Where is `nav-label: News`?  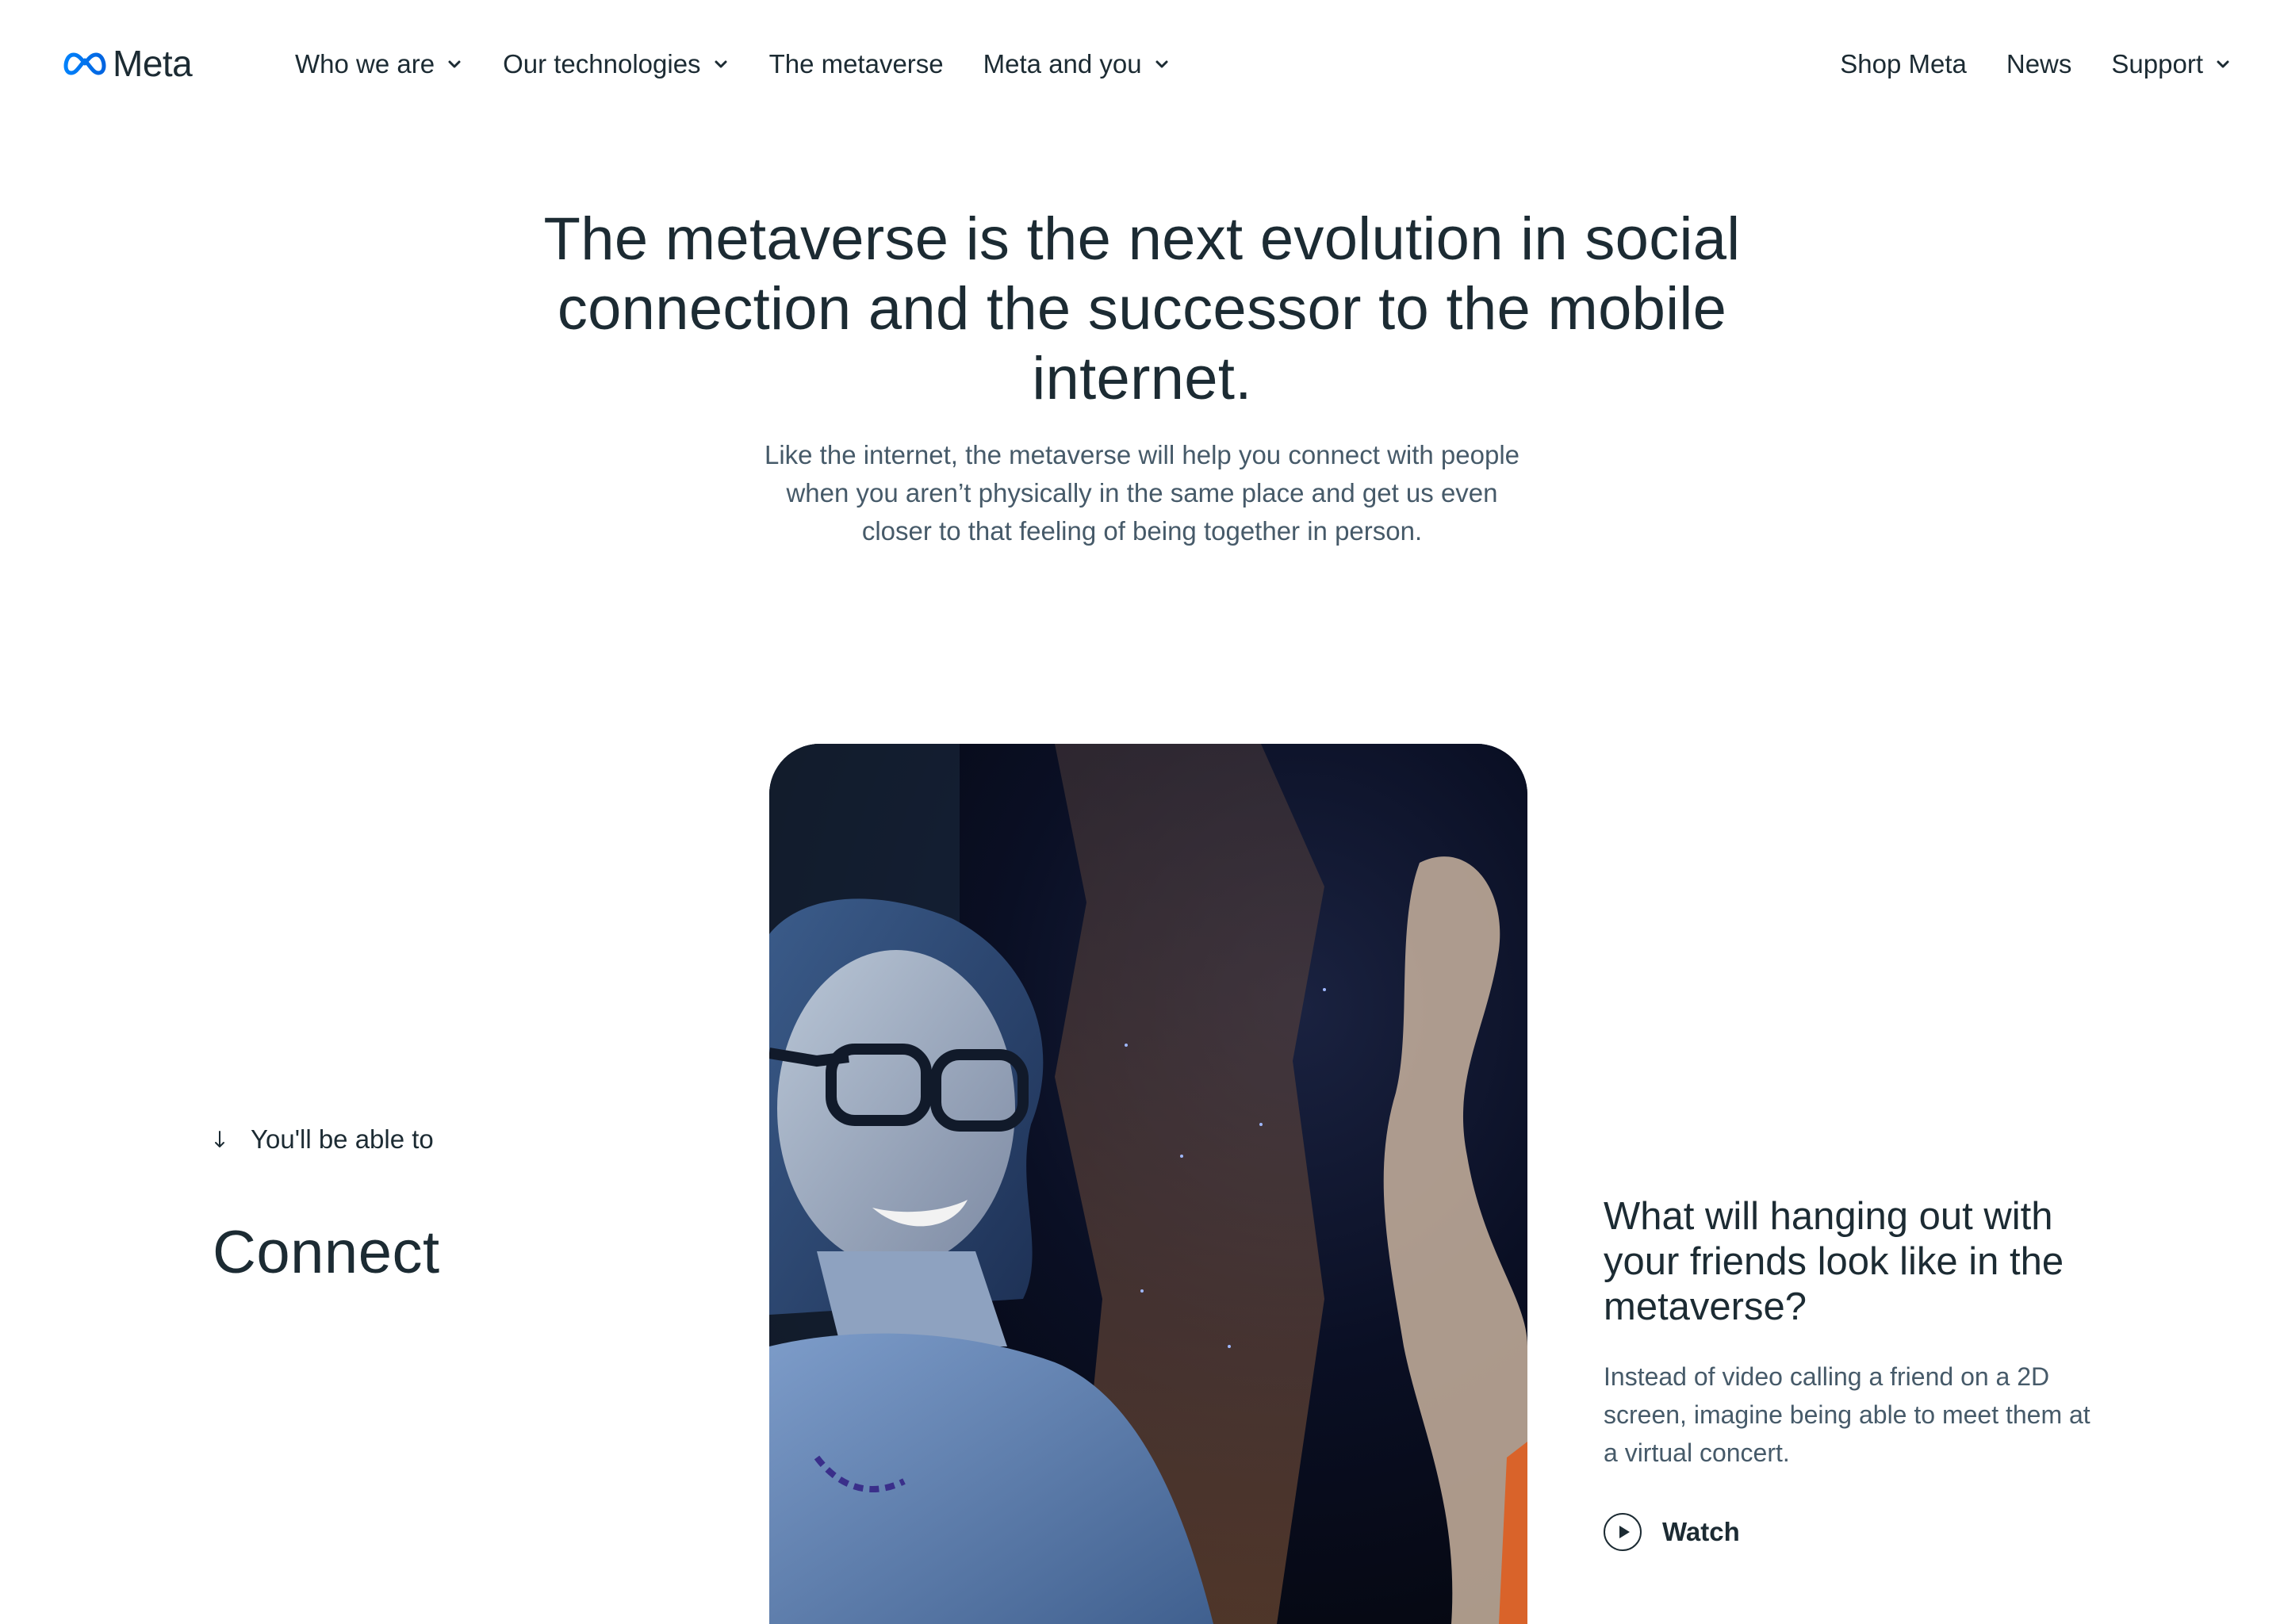
nav-label: News is located at coordinates (2039, 64).